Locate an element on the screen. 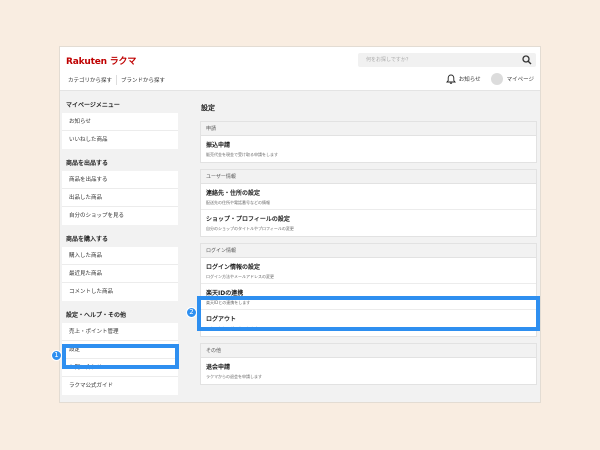 This screenshot has width=600, height=450. sidebar-item-recently-viewed: 最近見た商品 is located at coordinates (120, 274).